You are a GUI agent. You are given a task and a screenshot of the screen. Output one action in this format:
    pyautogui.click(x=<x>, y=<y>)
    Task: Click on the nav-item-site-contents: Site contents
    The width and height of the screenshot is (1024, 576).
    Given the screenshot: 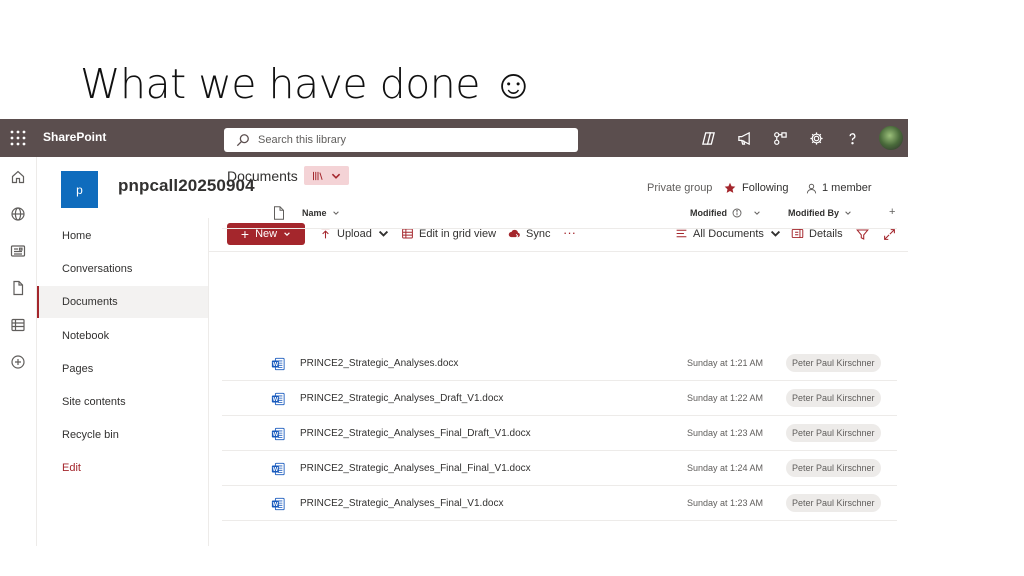 What is the action you would take?
    pyautogui.click(x=122, y=402)
    